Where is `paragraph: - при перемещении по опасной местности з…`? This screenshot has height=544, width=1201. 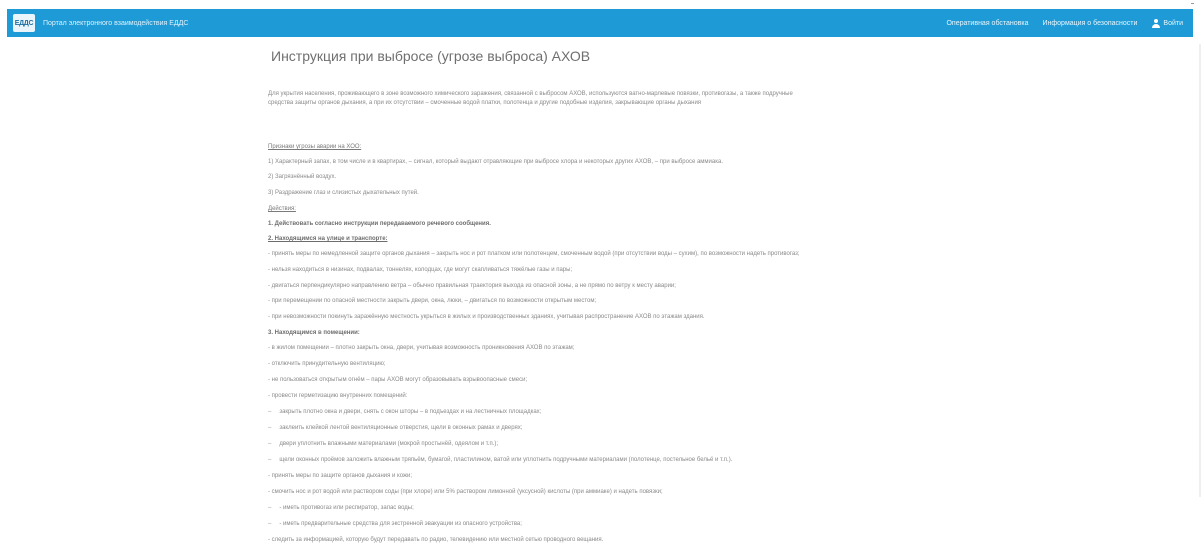 paragraph: - при перемещении по опасной местности з… is located at coordinates (432, 301).